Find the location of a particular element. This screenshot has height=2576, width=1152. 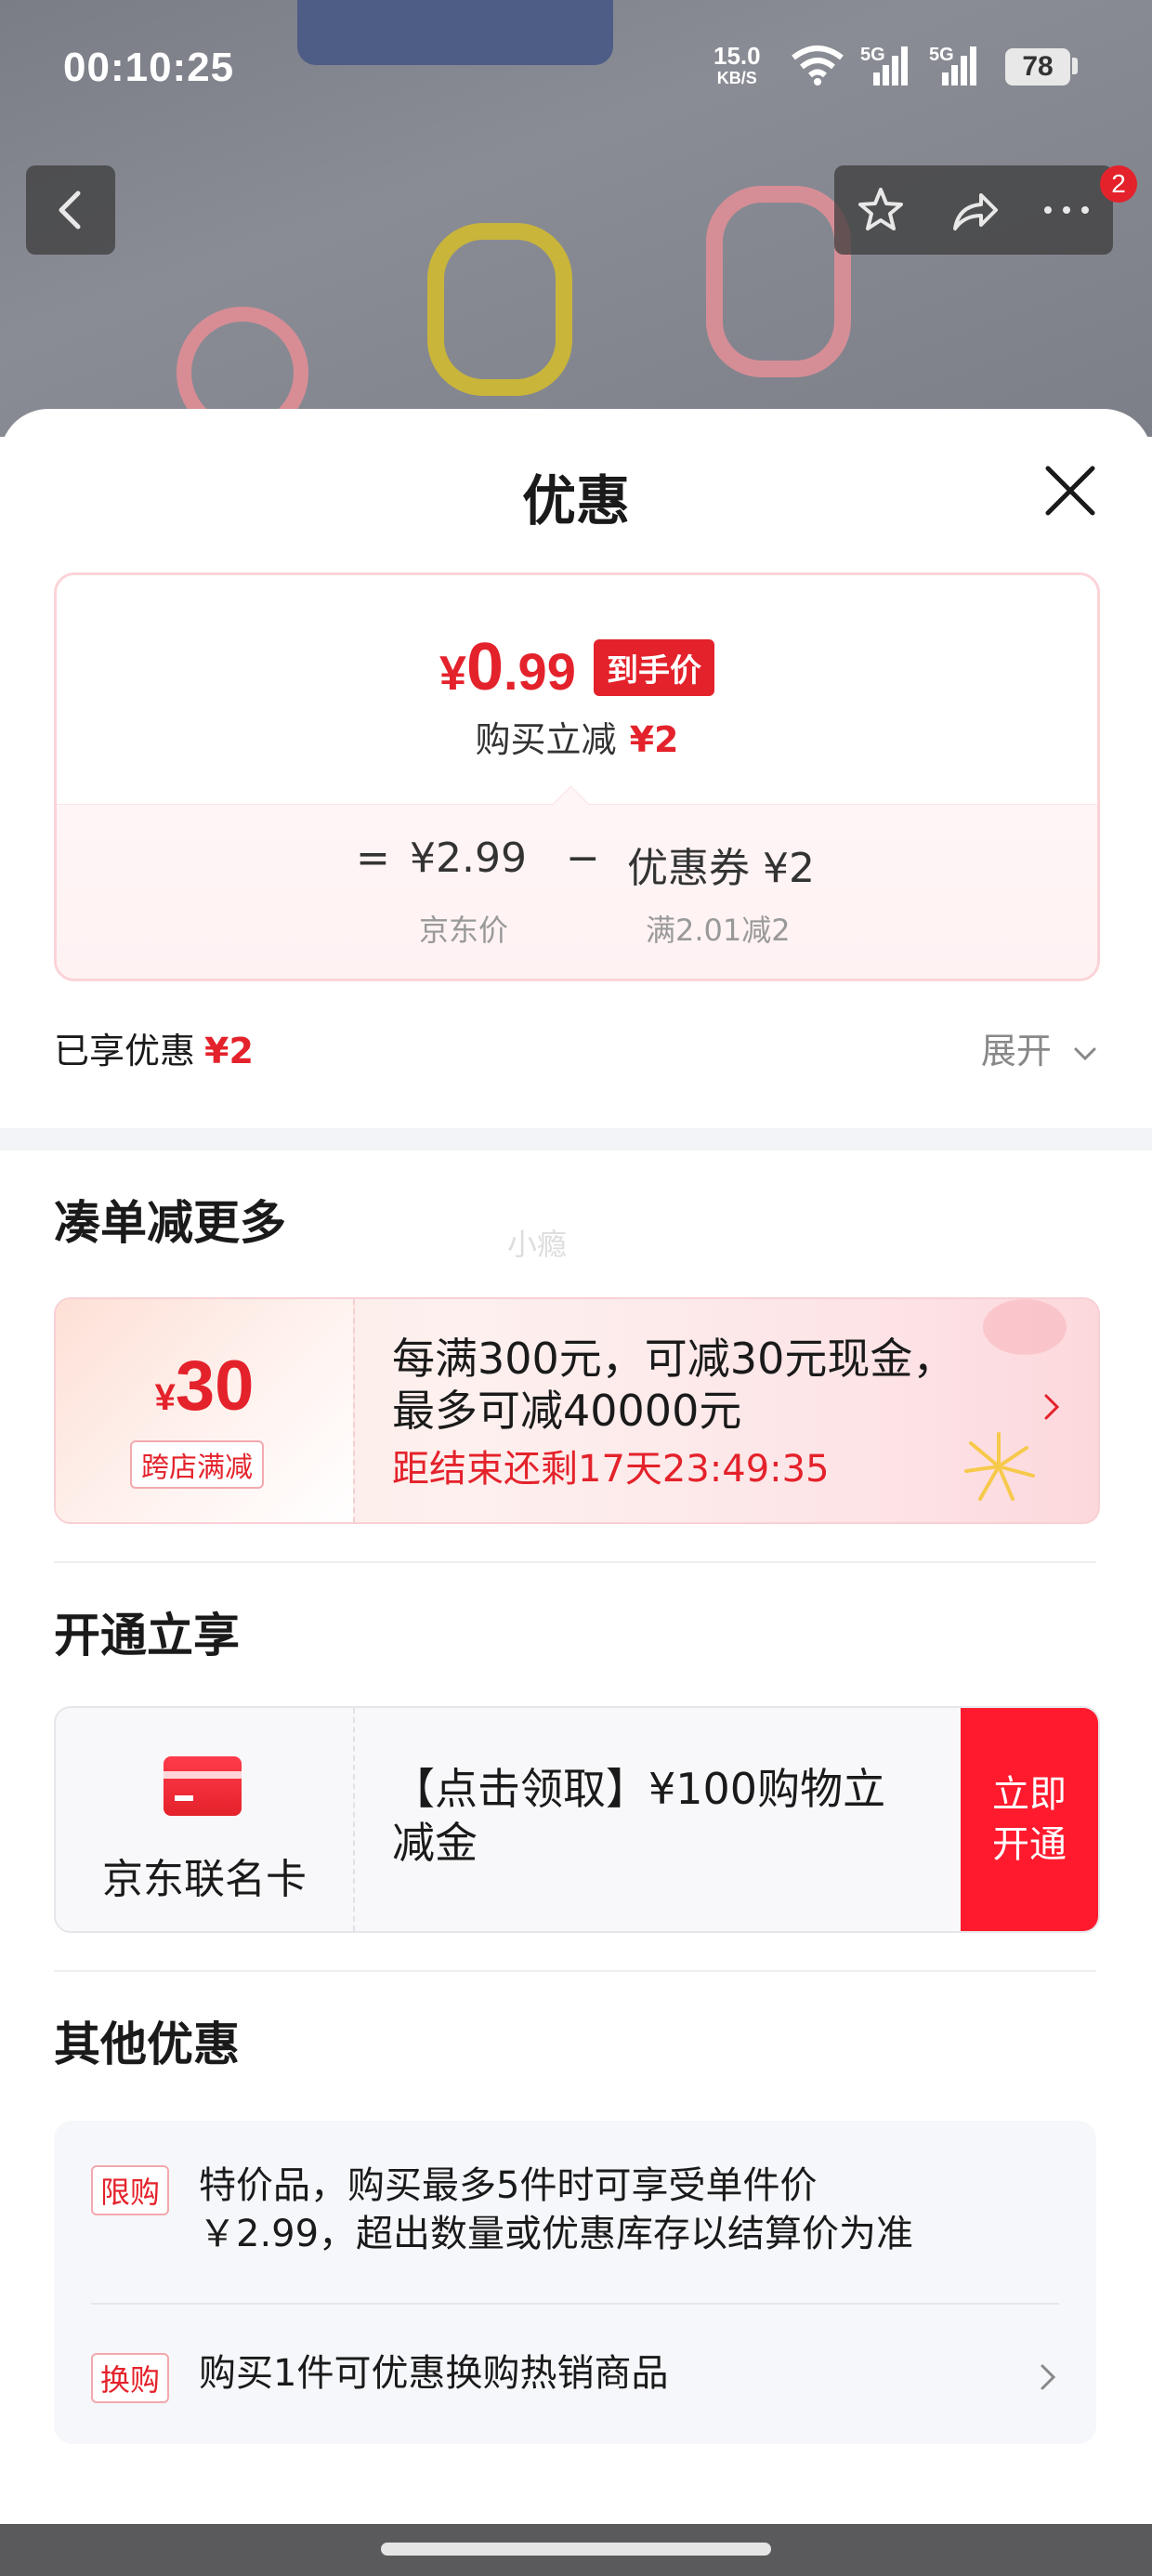

network-speed: 15.0 KB/S is located at coordinates (737, 65).